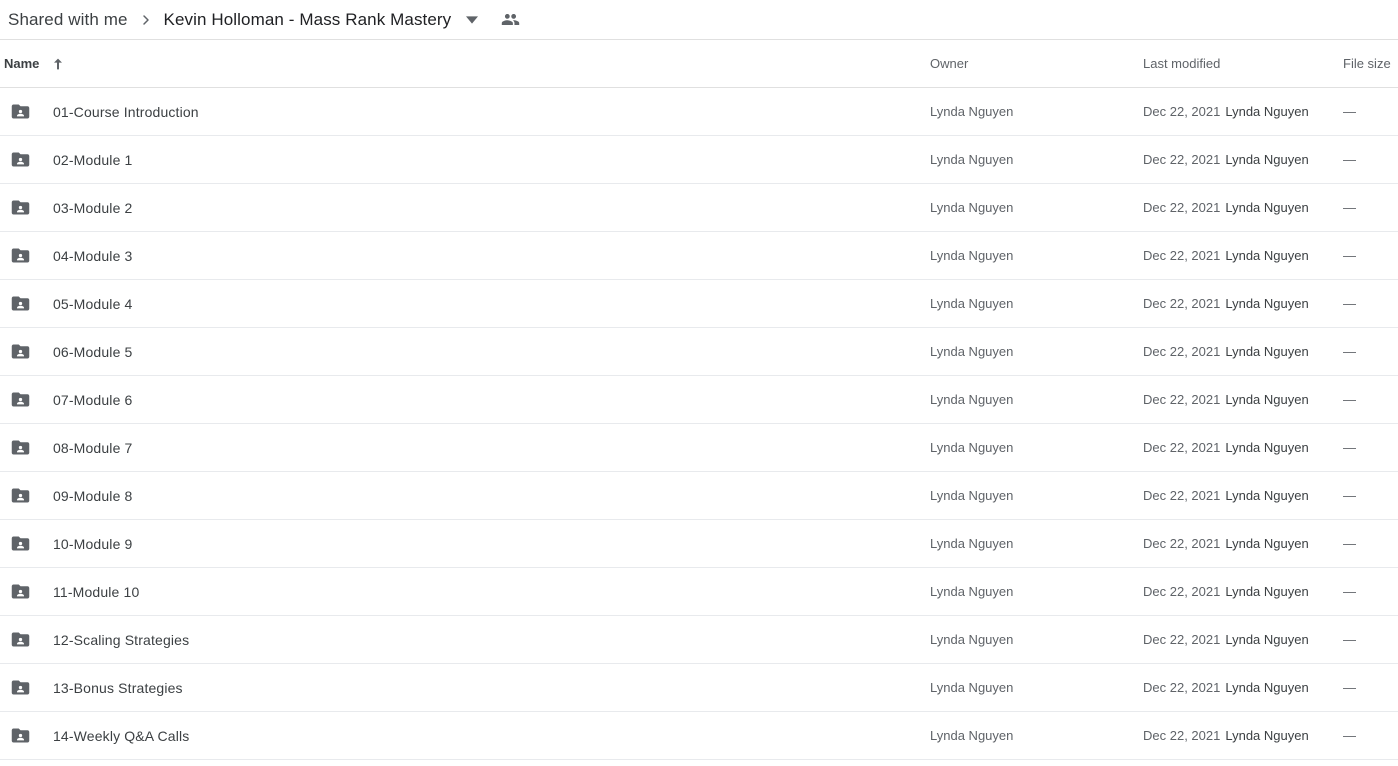  I want to click on people-icon, so click(510, 20).